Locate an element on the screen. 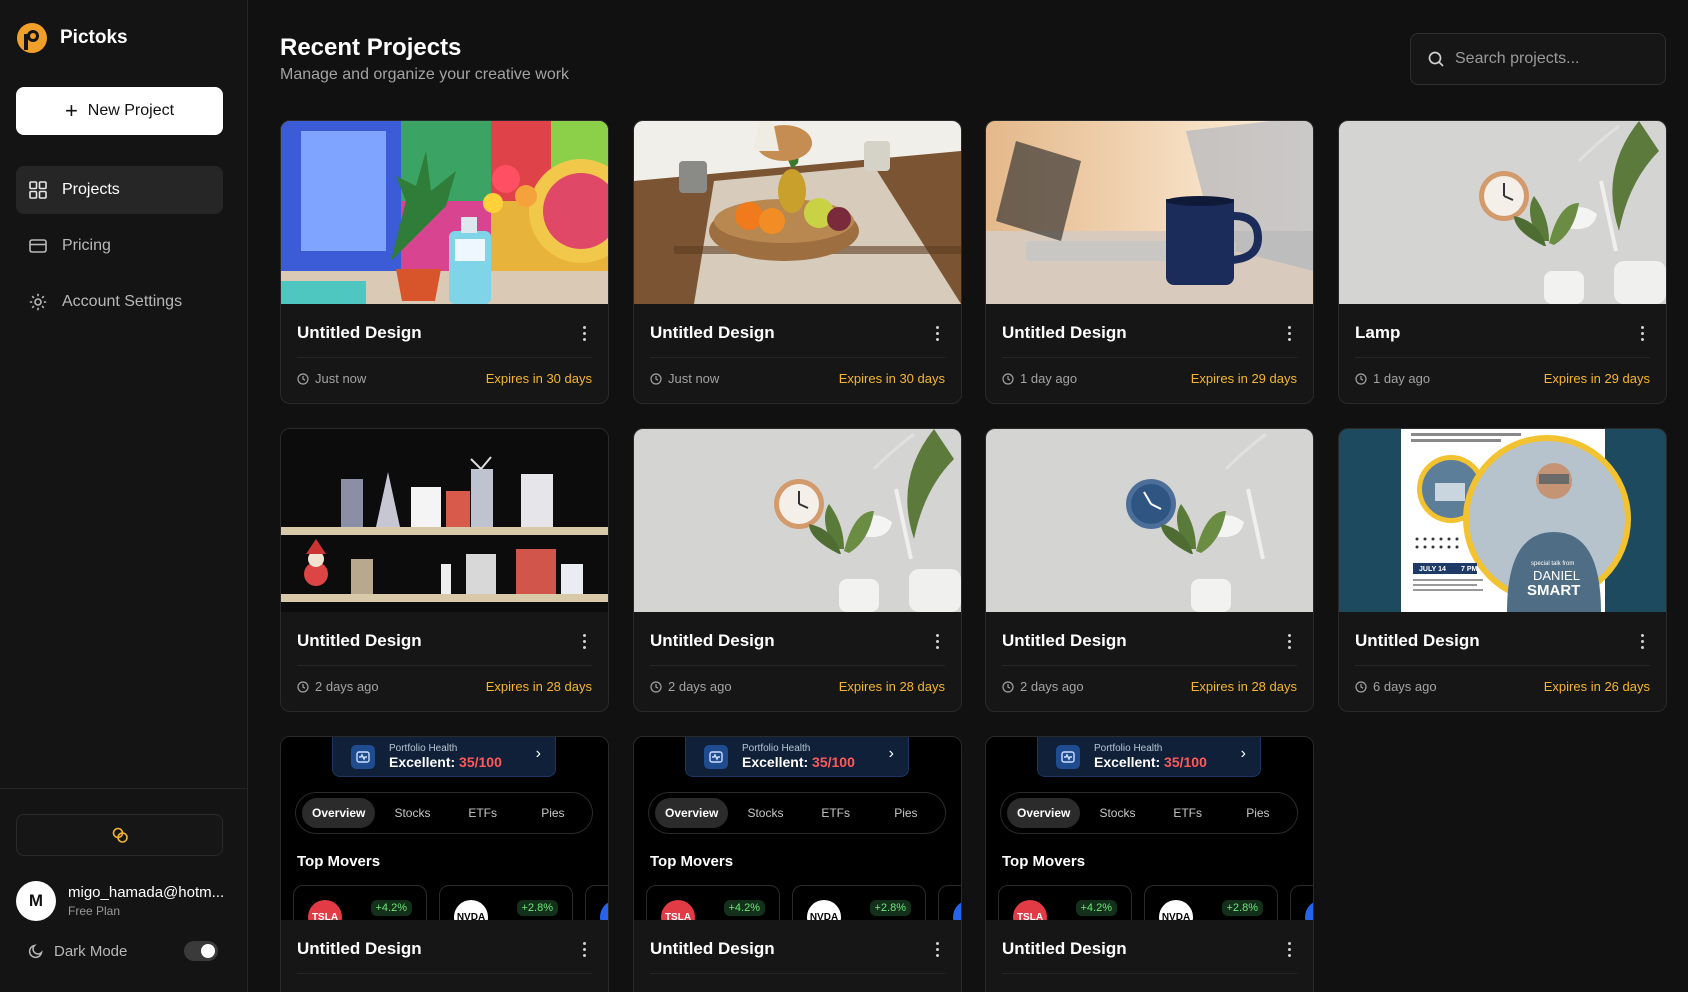 This screenshot has width=1688, height=992. project-expiry: Expires in 29 days is located at coordinates (1243, 378).